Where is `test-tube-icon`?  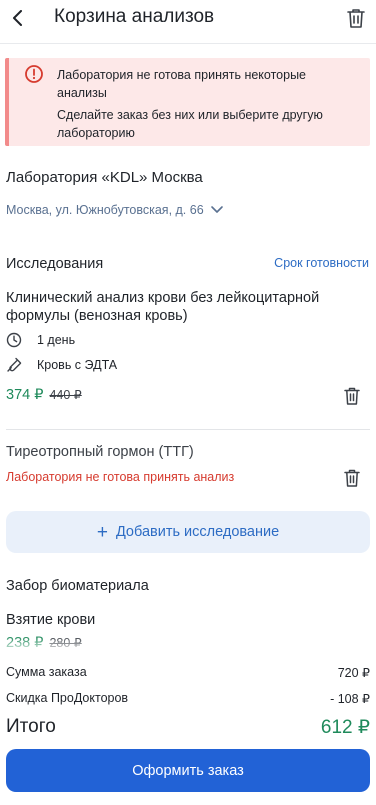 test-tube-icon is located at coordinates (14, 365).